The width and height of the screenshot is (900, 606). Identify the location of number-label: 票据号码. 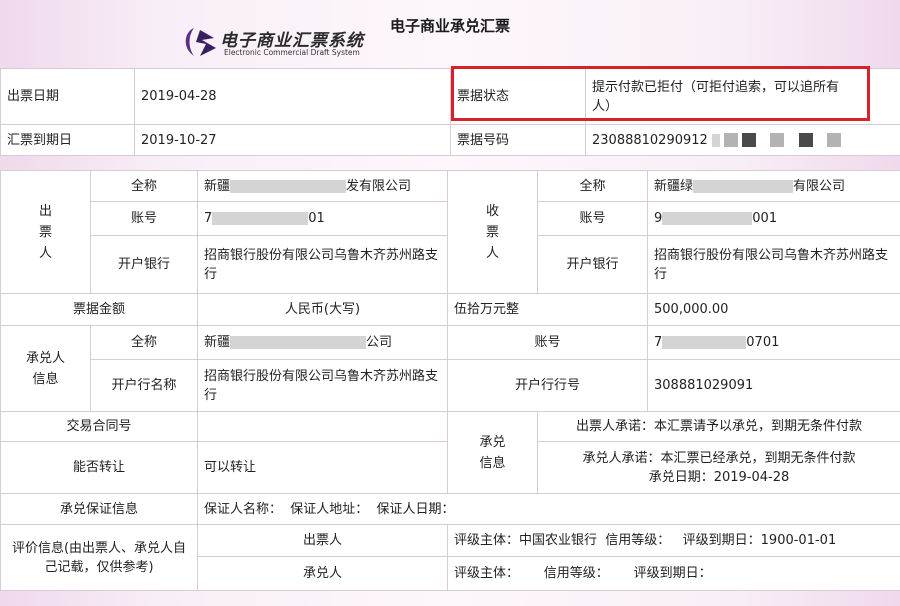
(518, 140).